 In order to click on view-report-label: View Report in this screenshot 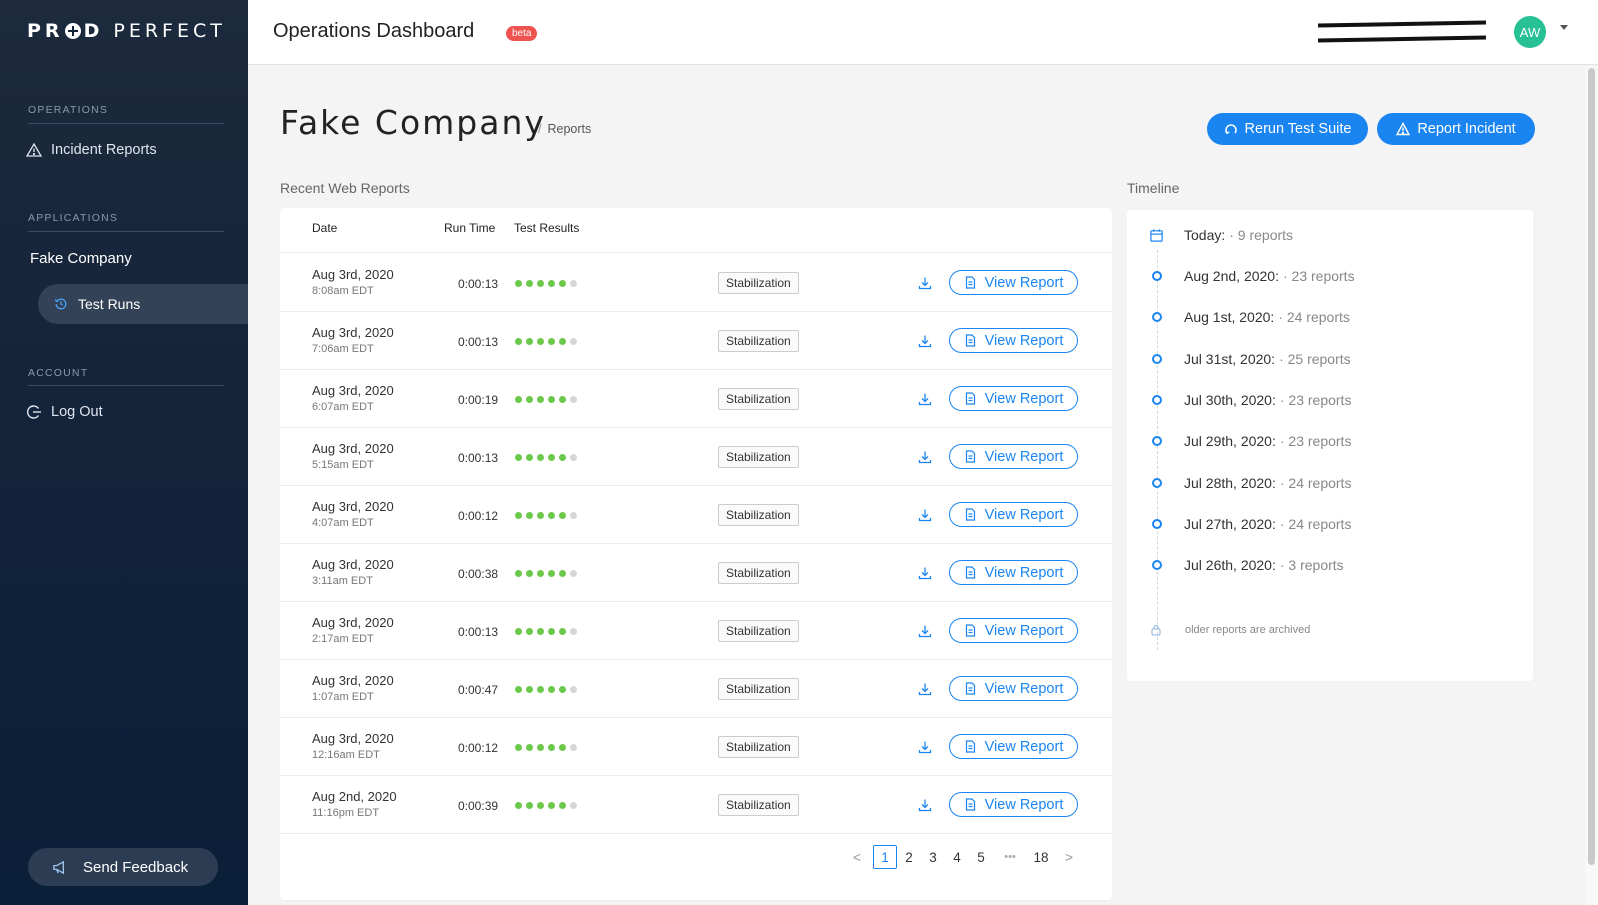, I will do `click(1024, 746)`.